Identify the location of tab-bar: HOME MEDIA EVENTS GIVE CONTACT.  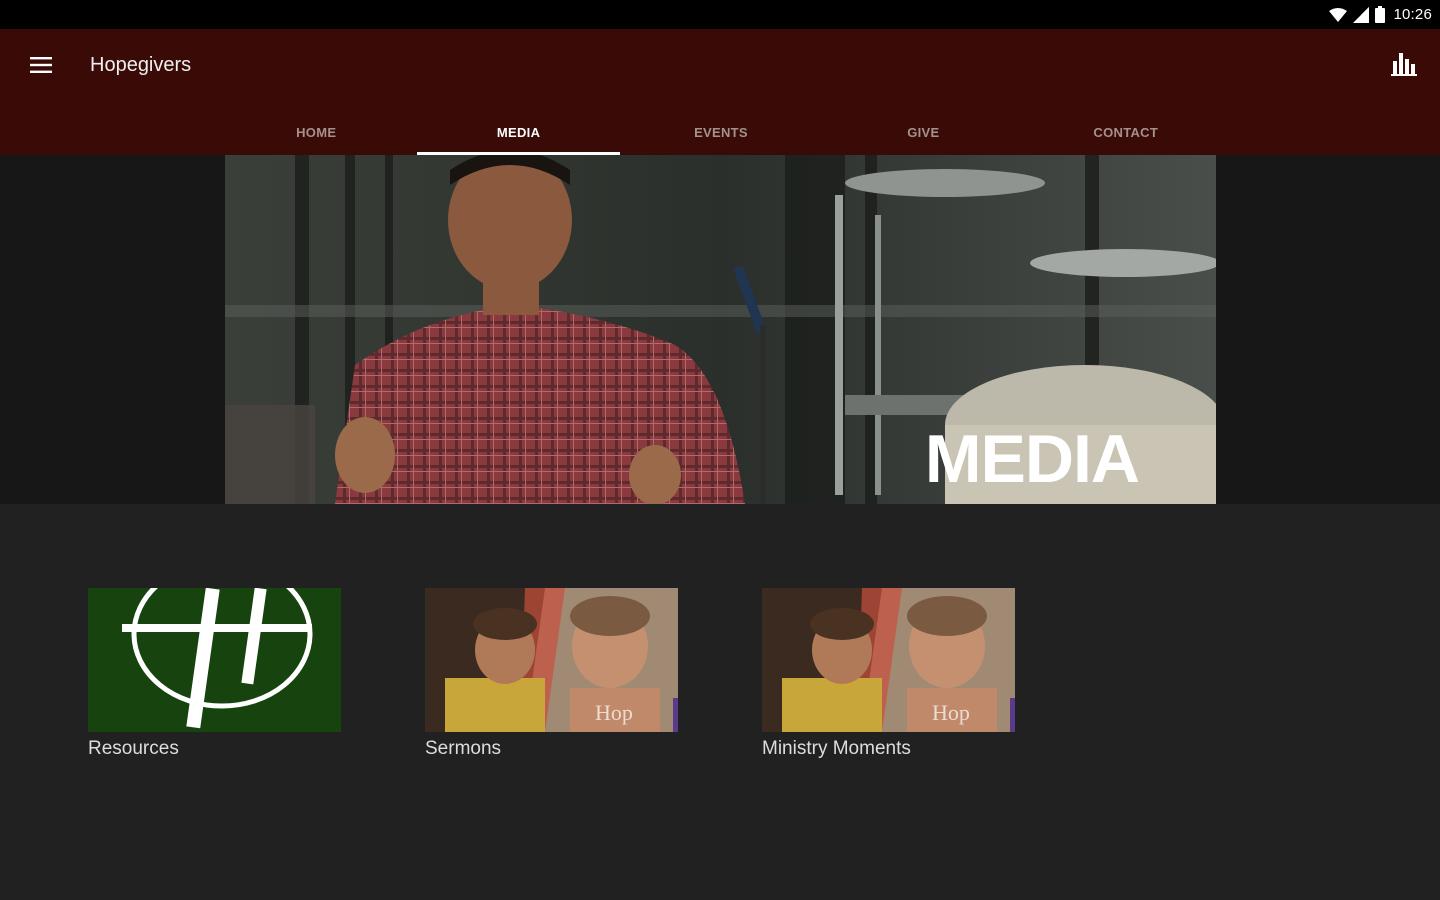
(721, 132).